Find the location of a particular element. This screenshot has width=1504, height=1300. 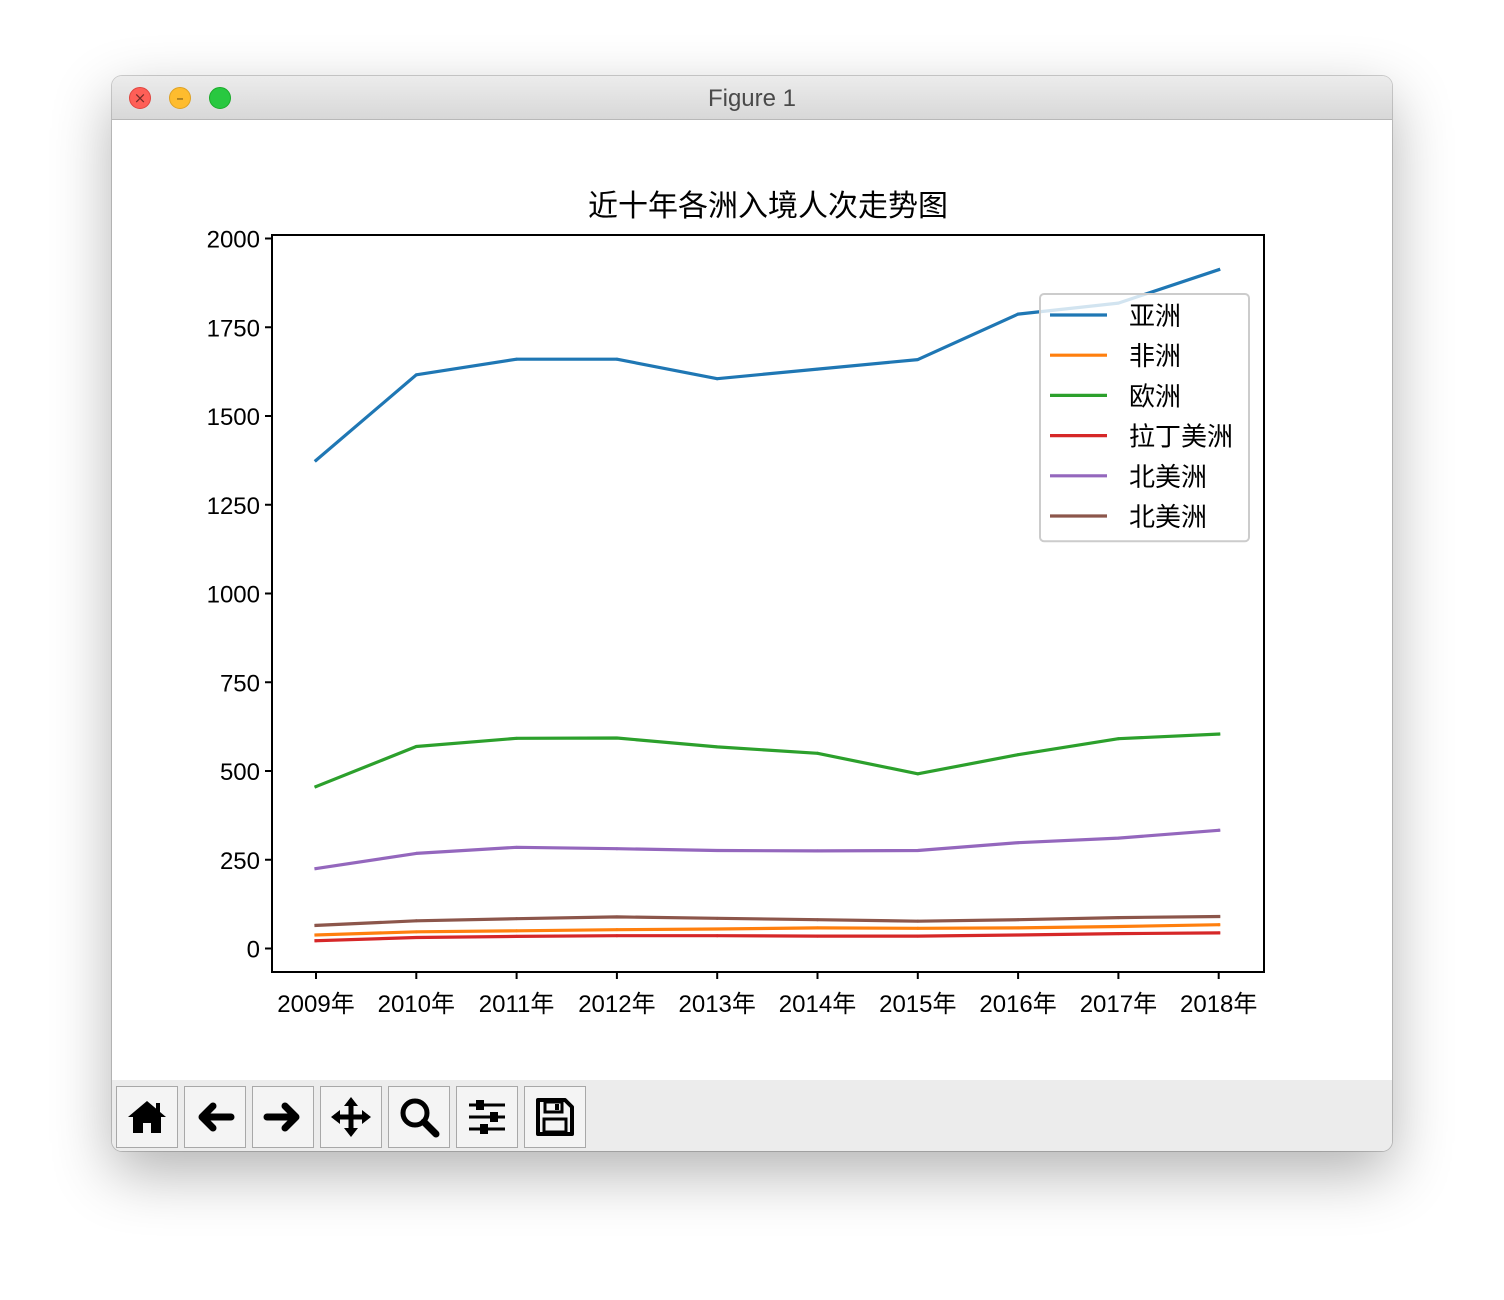

y-tick-label: 1750 is located at coordinates (233, 328).